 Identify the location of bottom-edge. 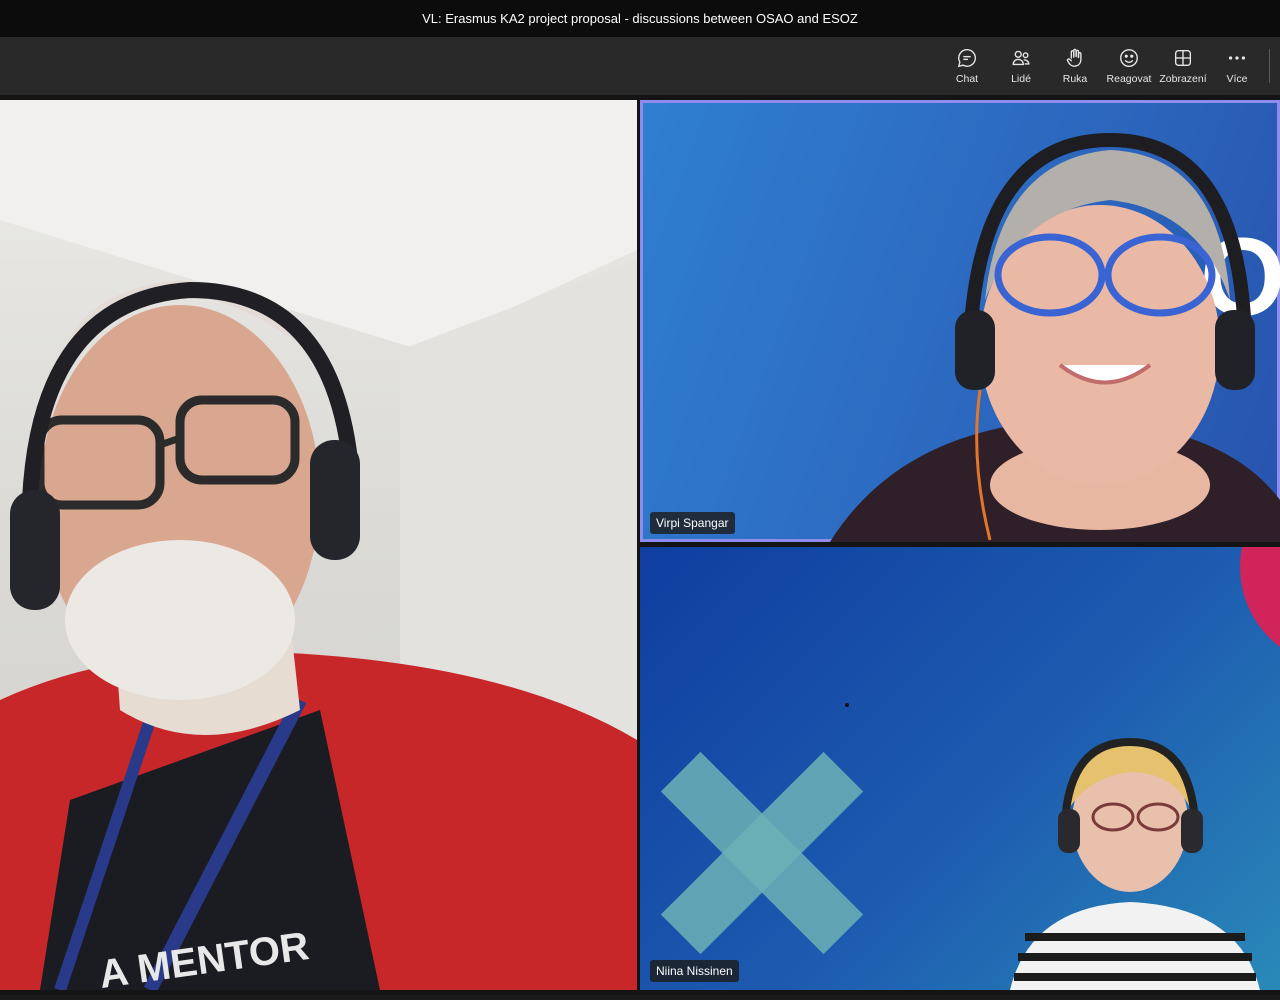
(640, 997).